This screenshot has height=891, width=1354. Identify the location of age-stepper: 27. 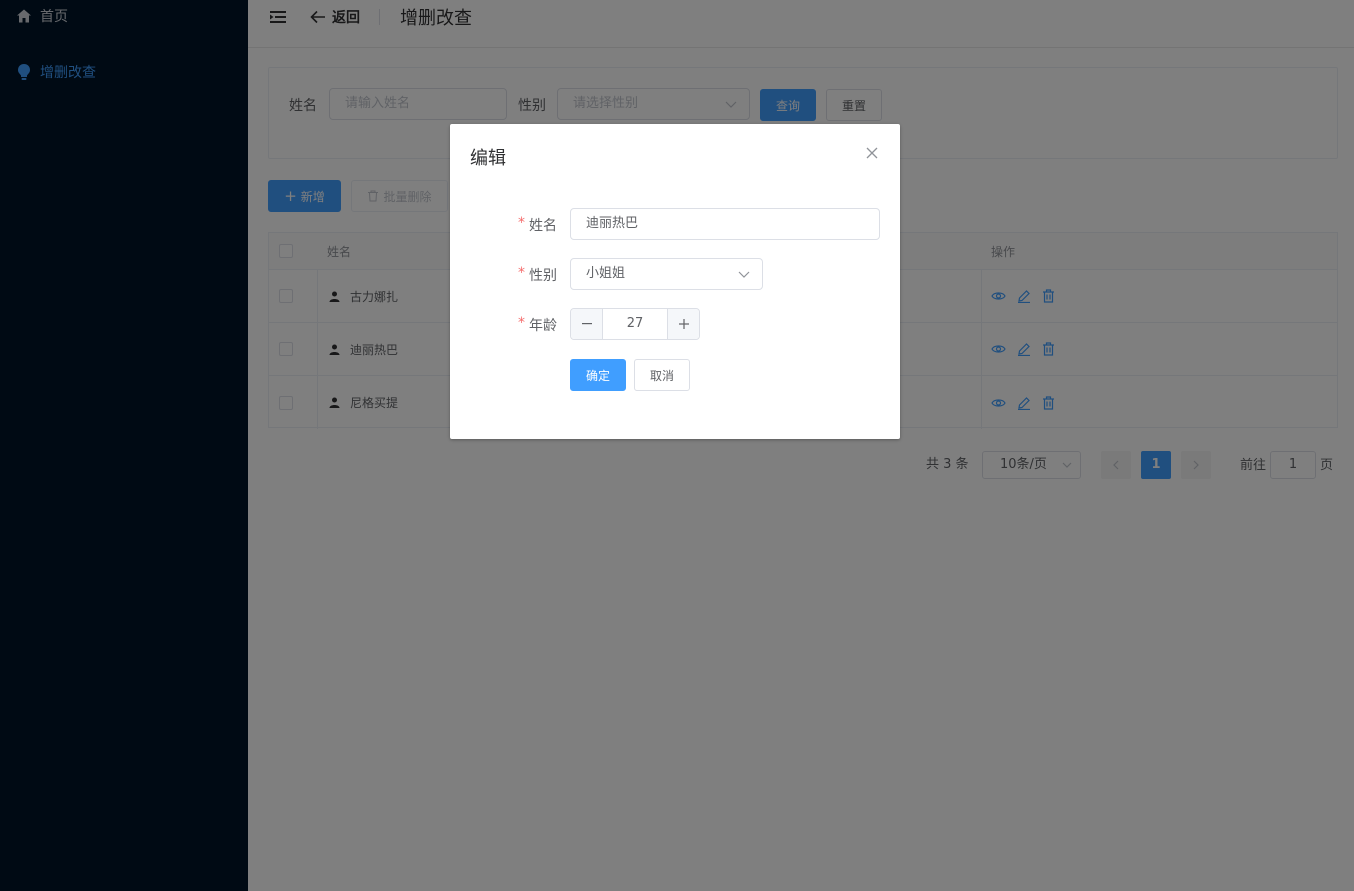
(635, 324).